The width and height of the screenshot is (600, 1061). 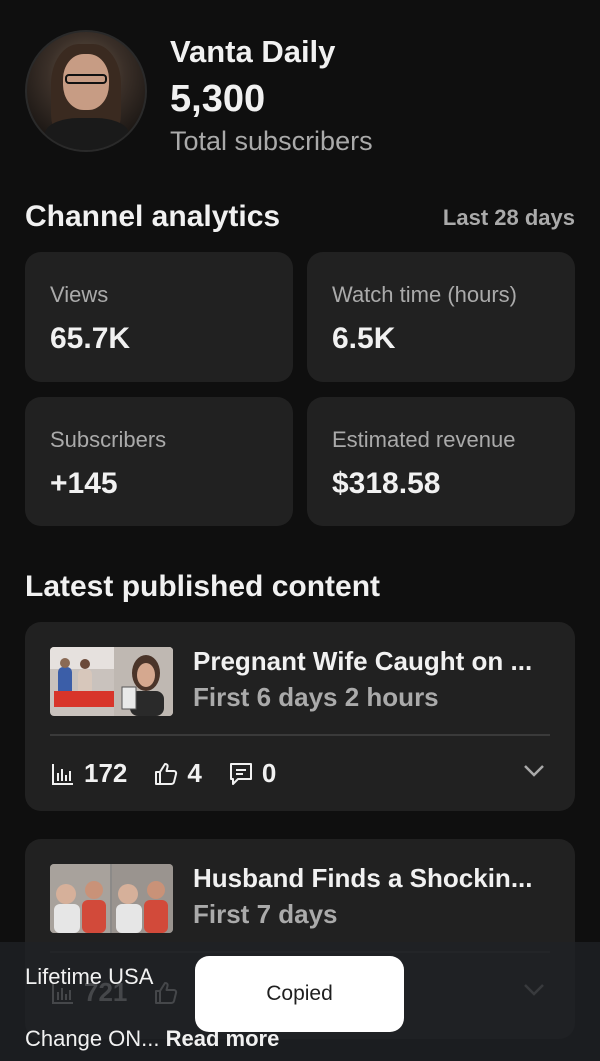 What do you see at coordinates (90, 338) in the screenshot?
I see `metric-value: 65.7K` at bounding box center [90, 338].